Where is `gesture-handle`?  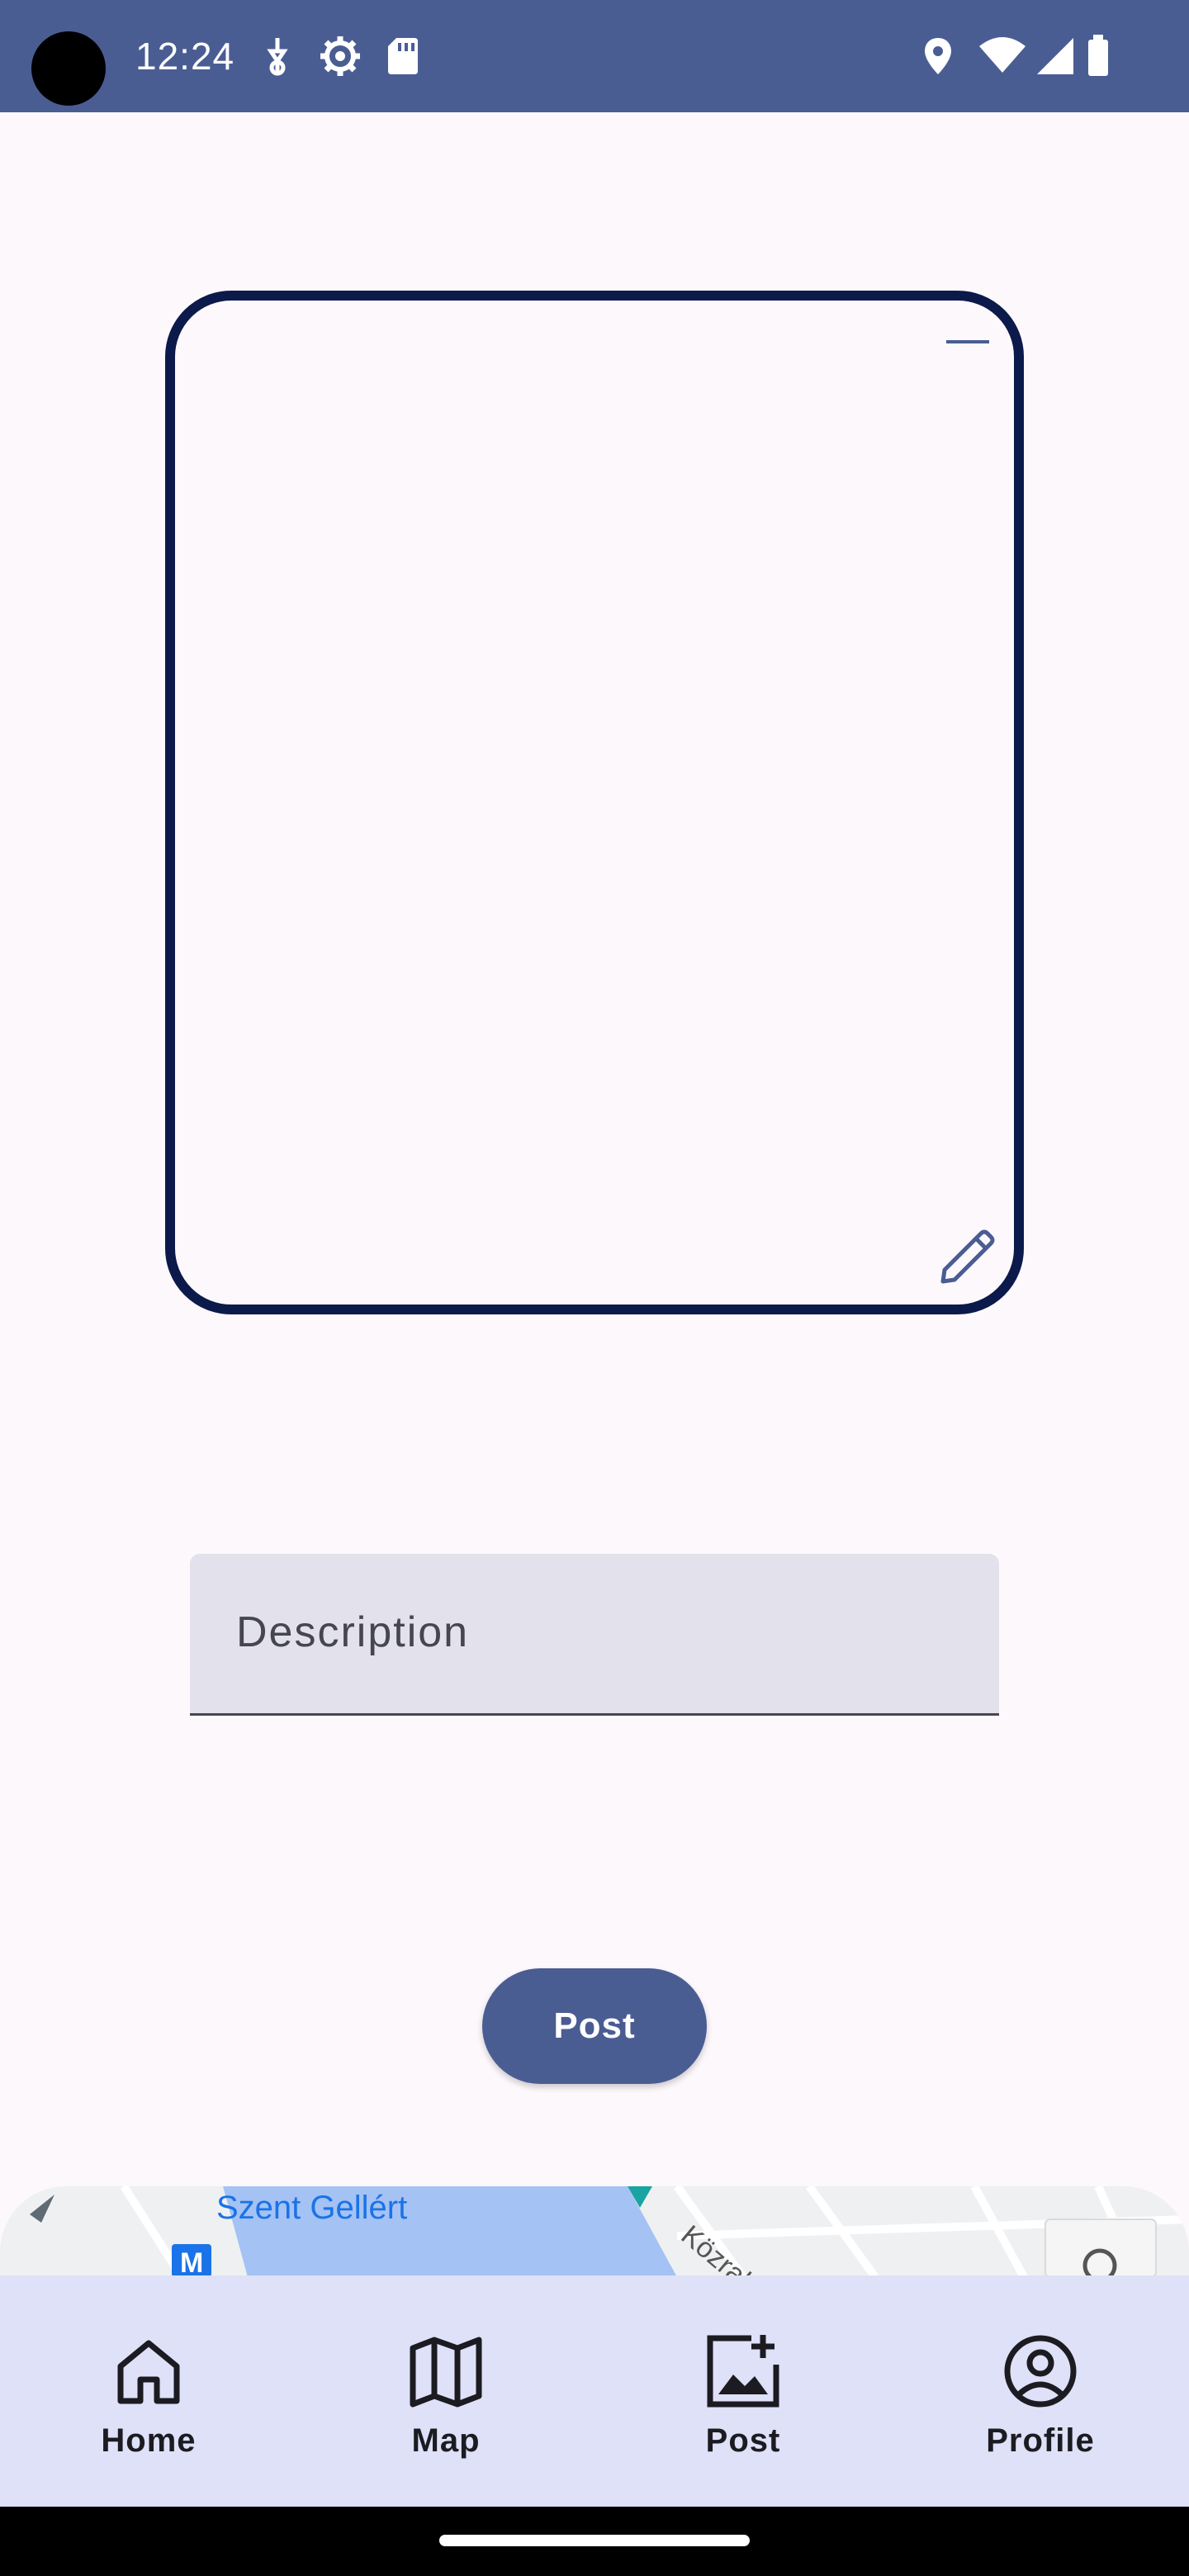
gesture-handle is located at coordinates (594, 2540).